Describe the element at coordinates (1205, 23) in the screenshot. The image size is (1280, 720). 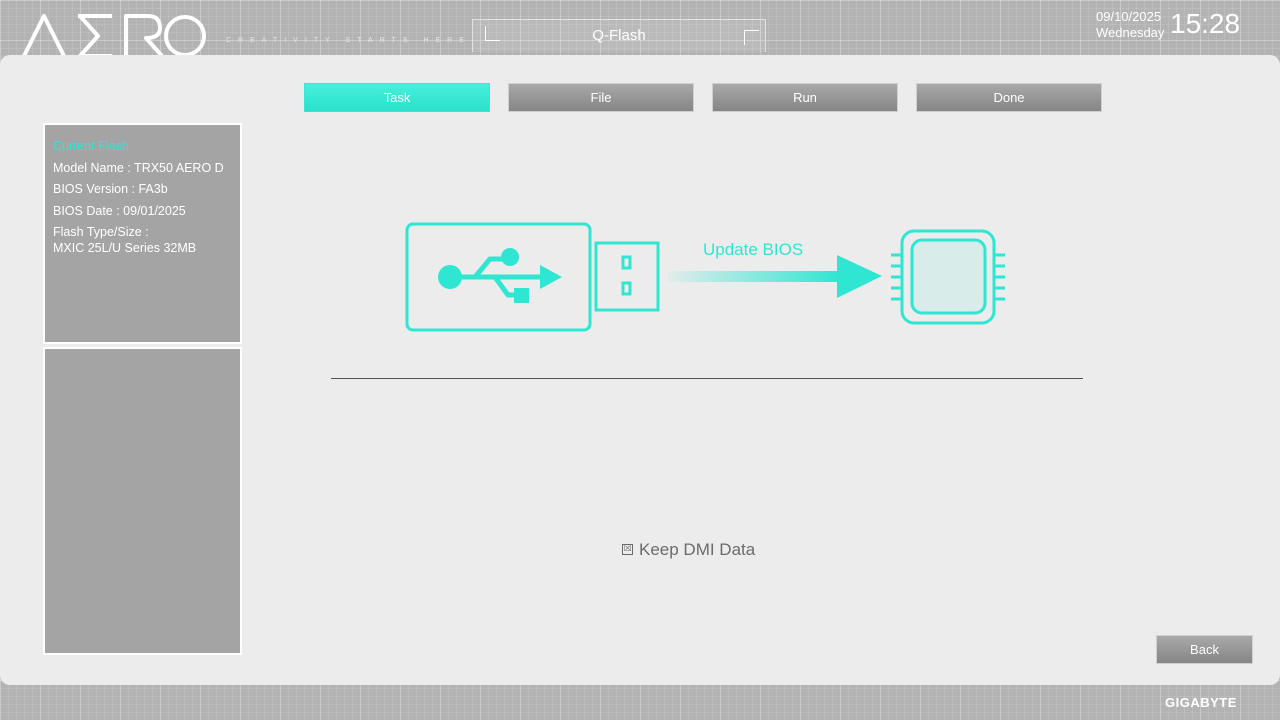
I see `clock: 15:28` at that location.